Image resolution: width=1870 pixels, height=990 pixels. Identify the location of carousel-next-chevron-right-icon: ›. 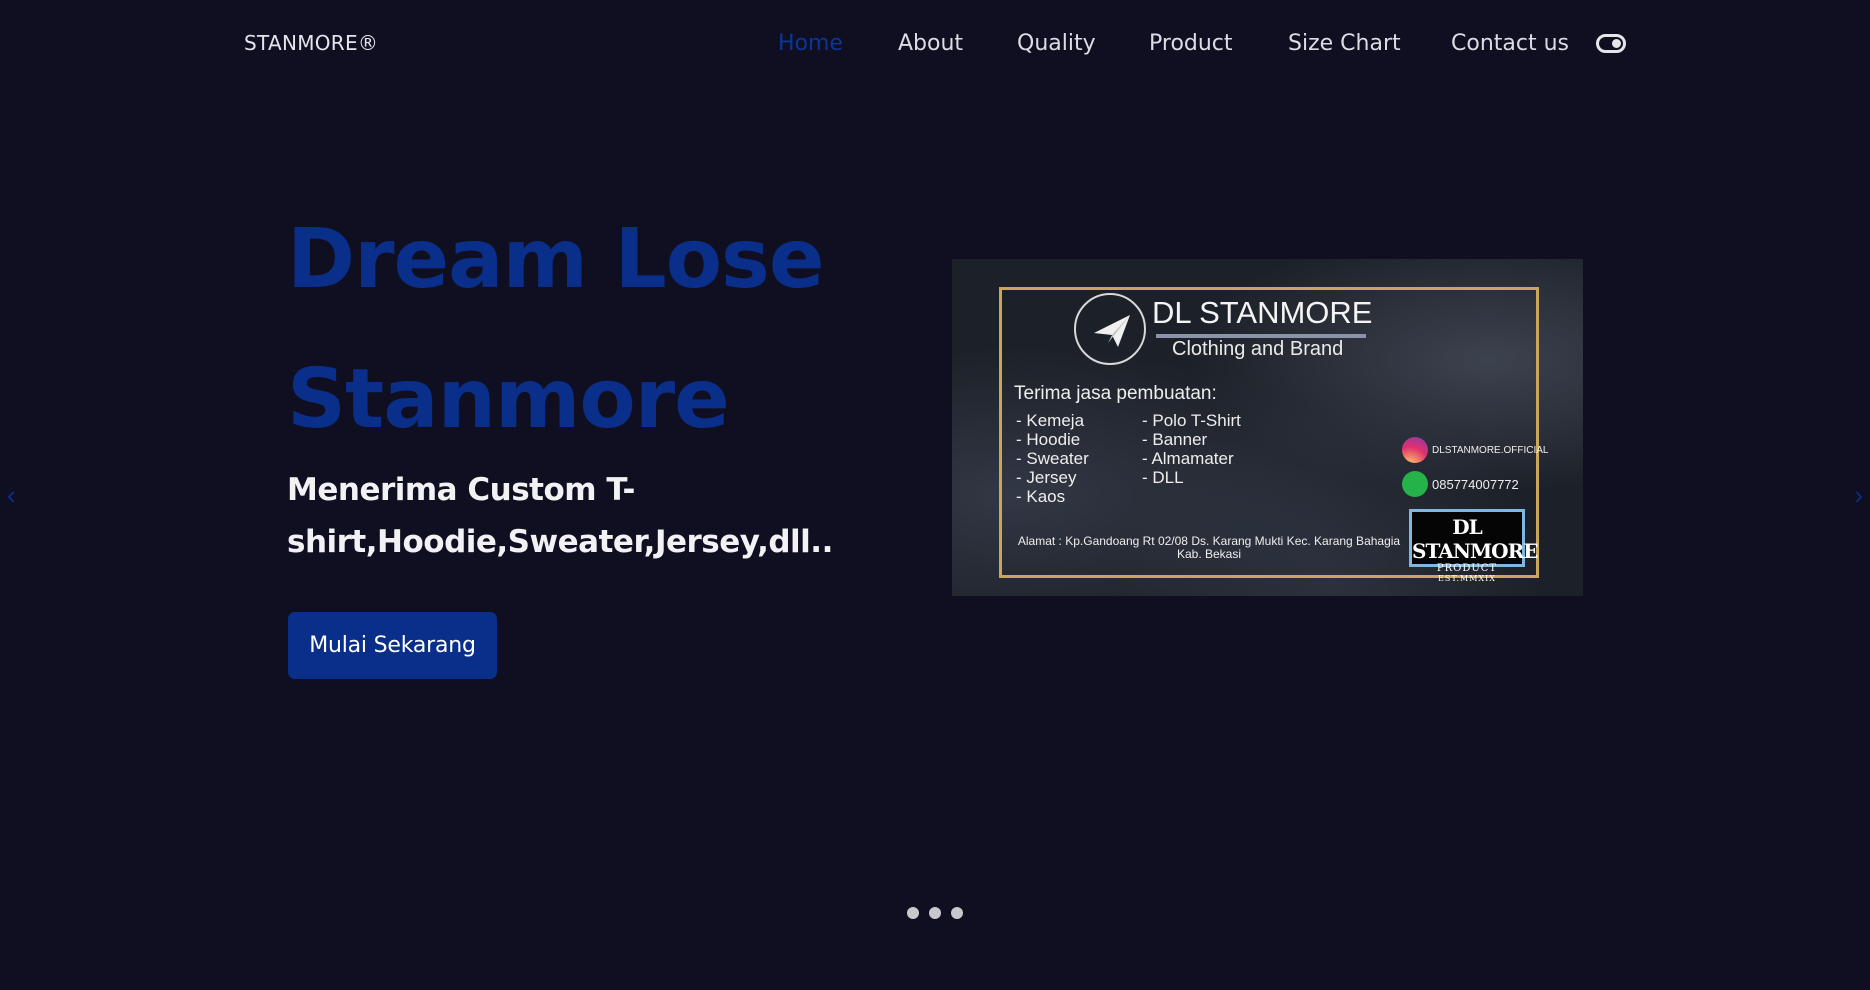
(1858, 495).